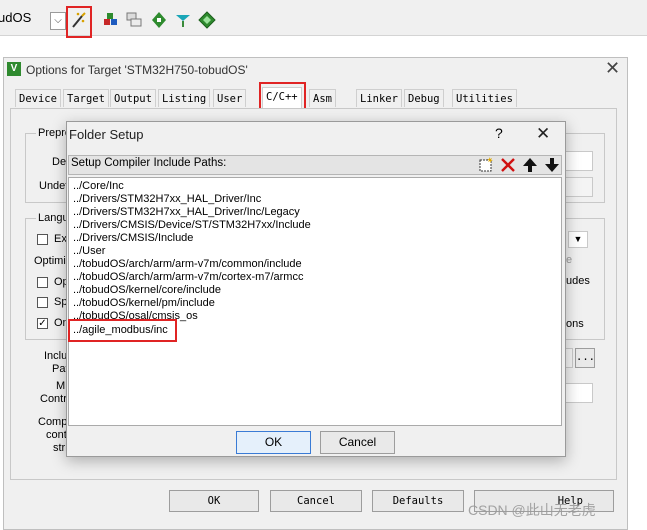  Describe the element at coordinates (184, 98) in the screenshot. I see `tab-listing: Listing` at that location.